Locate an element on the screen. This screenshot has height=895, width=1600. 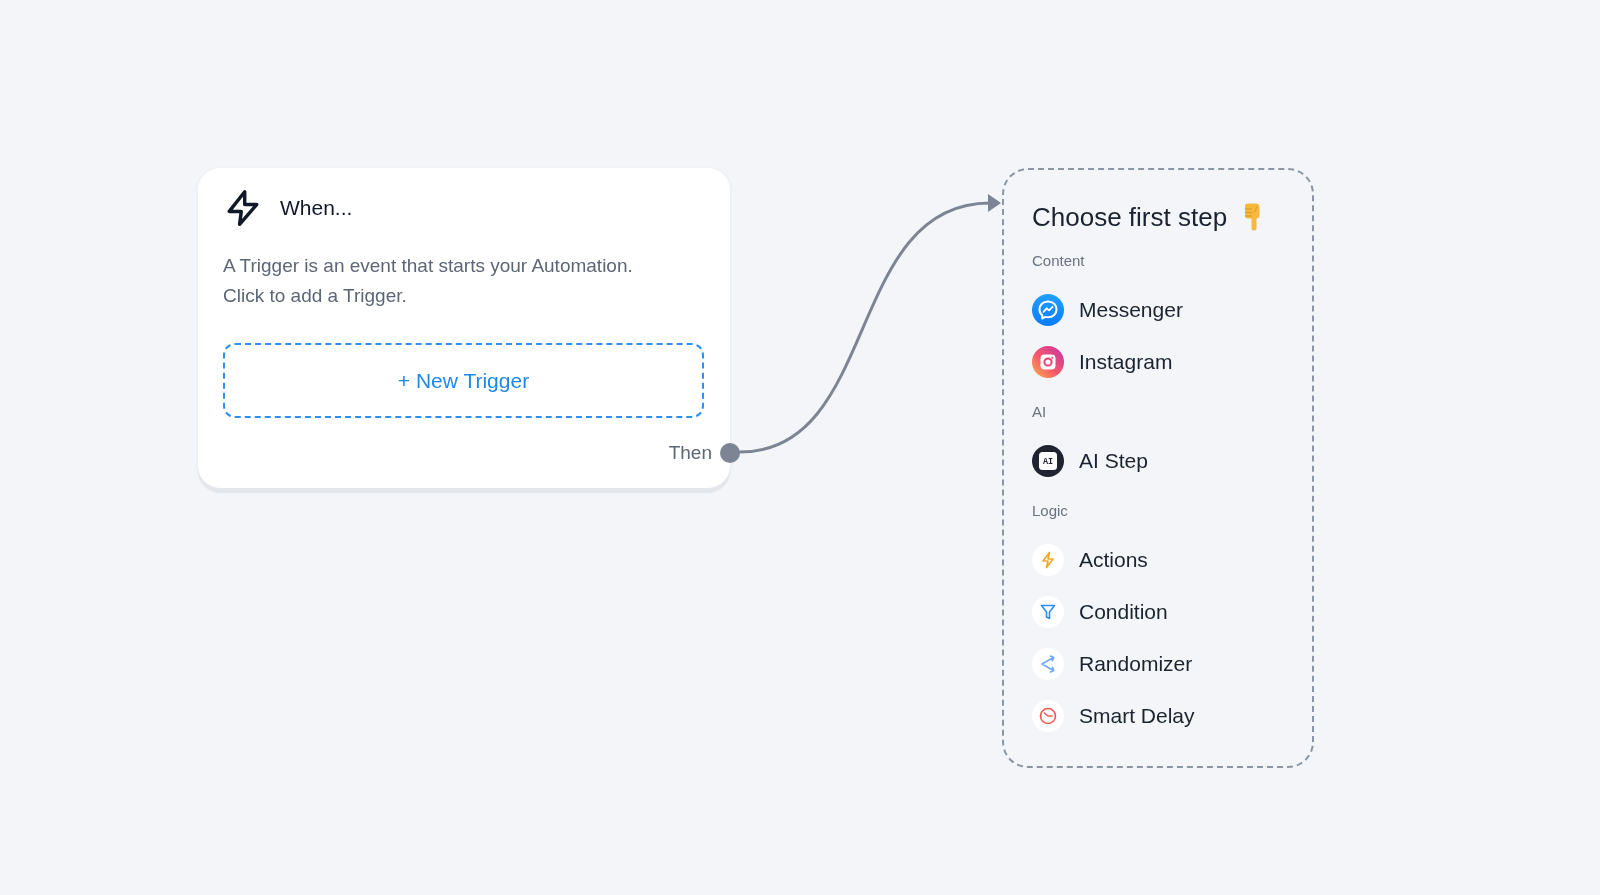
step-option: Messenger is located at coordinates (1107, 310).